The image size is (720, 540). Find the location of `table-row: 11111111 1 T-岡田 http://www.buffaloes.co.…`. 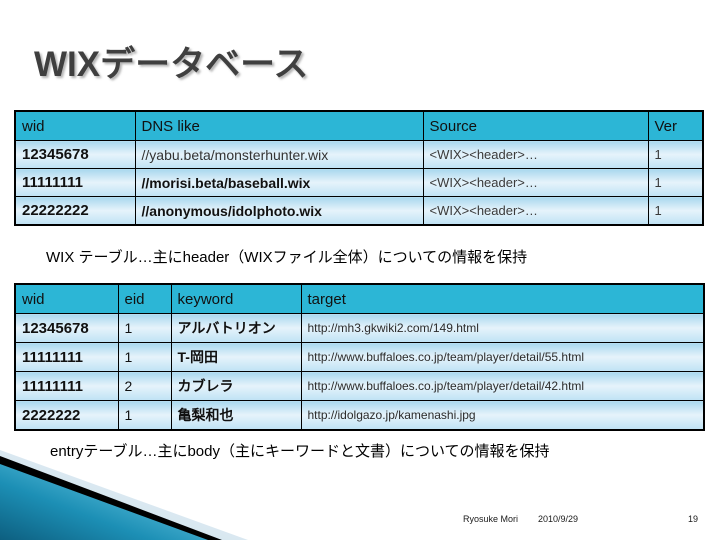

table-row: 11111111 1 T-岡田 http://www.buffaloes.co.… is located at coordinates (359, 357).